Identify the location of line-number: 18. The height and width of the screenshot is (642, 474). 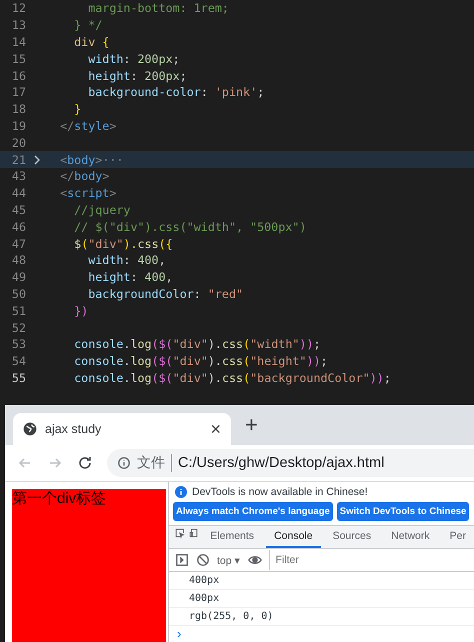
(18, 109).